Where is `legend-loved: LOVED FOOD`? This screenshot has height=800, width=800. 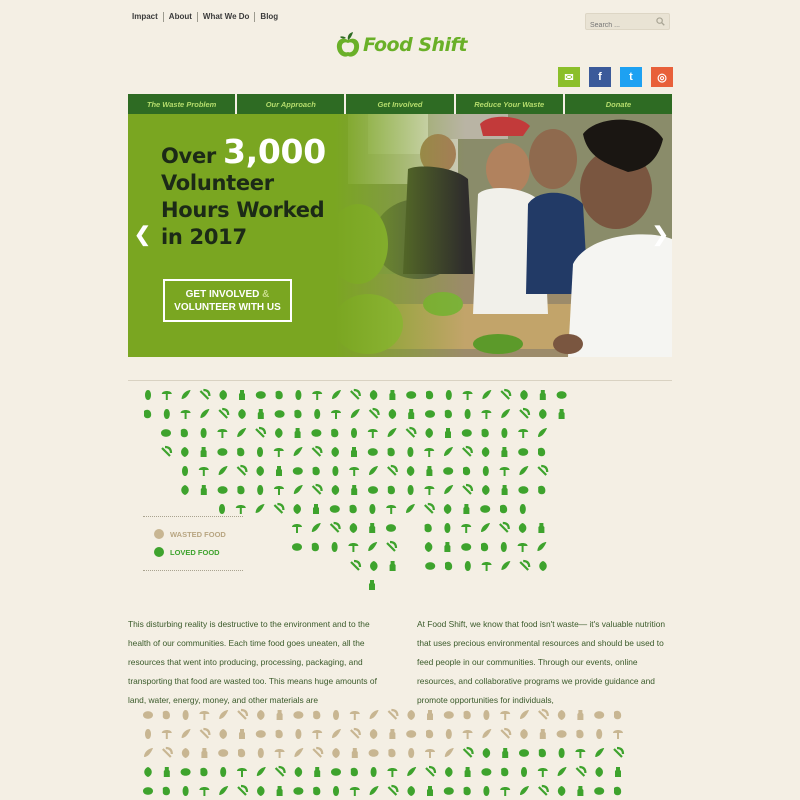 legend-loved: LOVED FOOD is located at coordinates (198, 552).